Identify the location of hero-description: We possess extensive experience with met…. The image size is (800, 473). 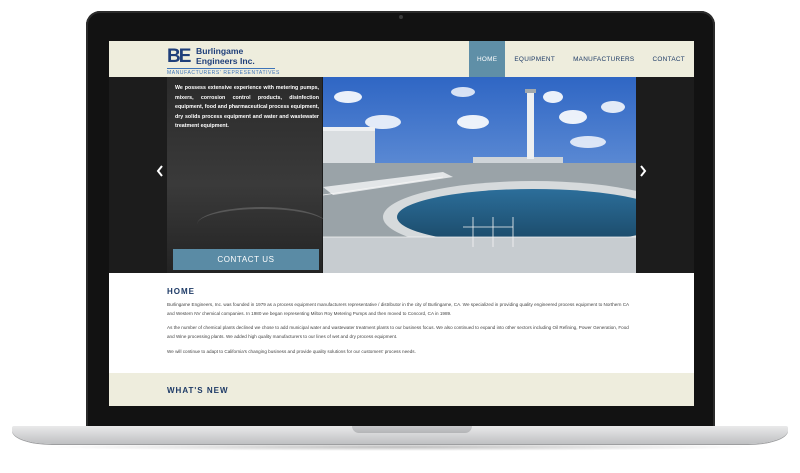
(247, 107).